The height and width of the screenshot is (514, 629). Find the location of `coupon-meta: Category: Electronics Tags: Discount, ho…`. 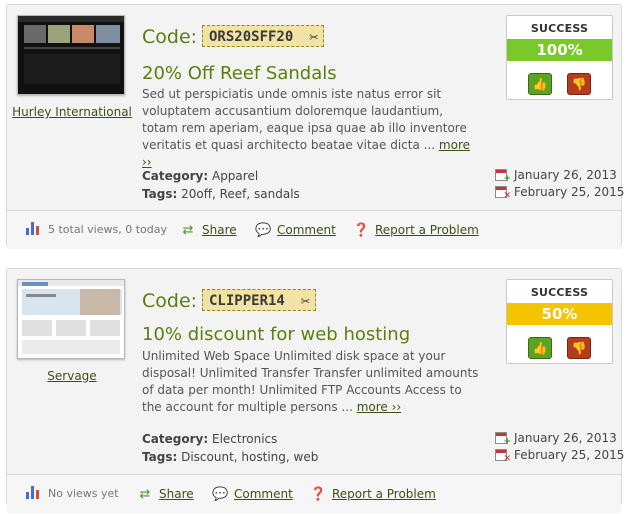

coupon-meta: Category: Electronics Tags: Discount, ho… is located at coordinates (230, 448).